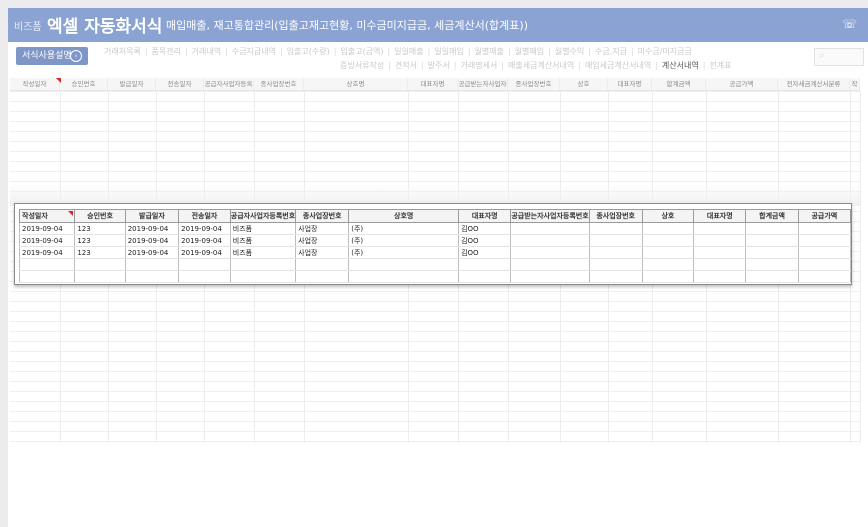 The width and height of the screenshot is (868, 527). I want to click on search-input: ⌕, so click(839, 57).